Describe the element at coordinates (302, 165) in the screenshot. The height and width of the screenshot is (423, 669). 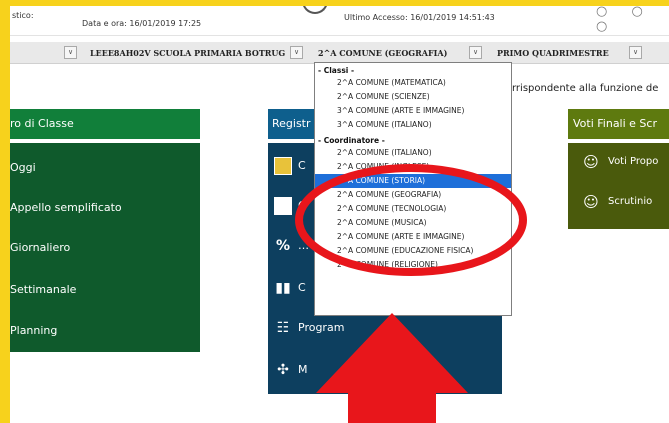
I see `menu-item-registro-1: C` at that location.